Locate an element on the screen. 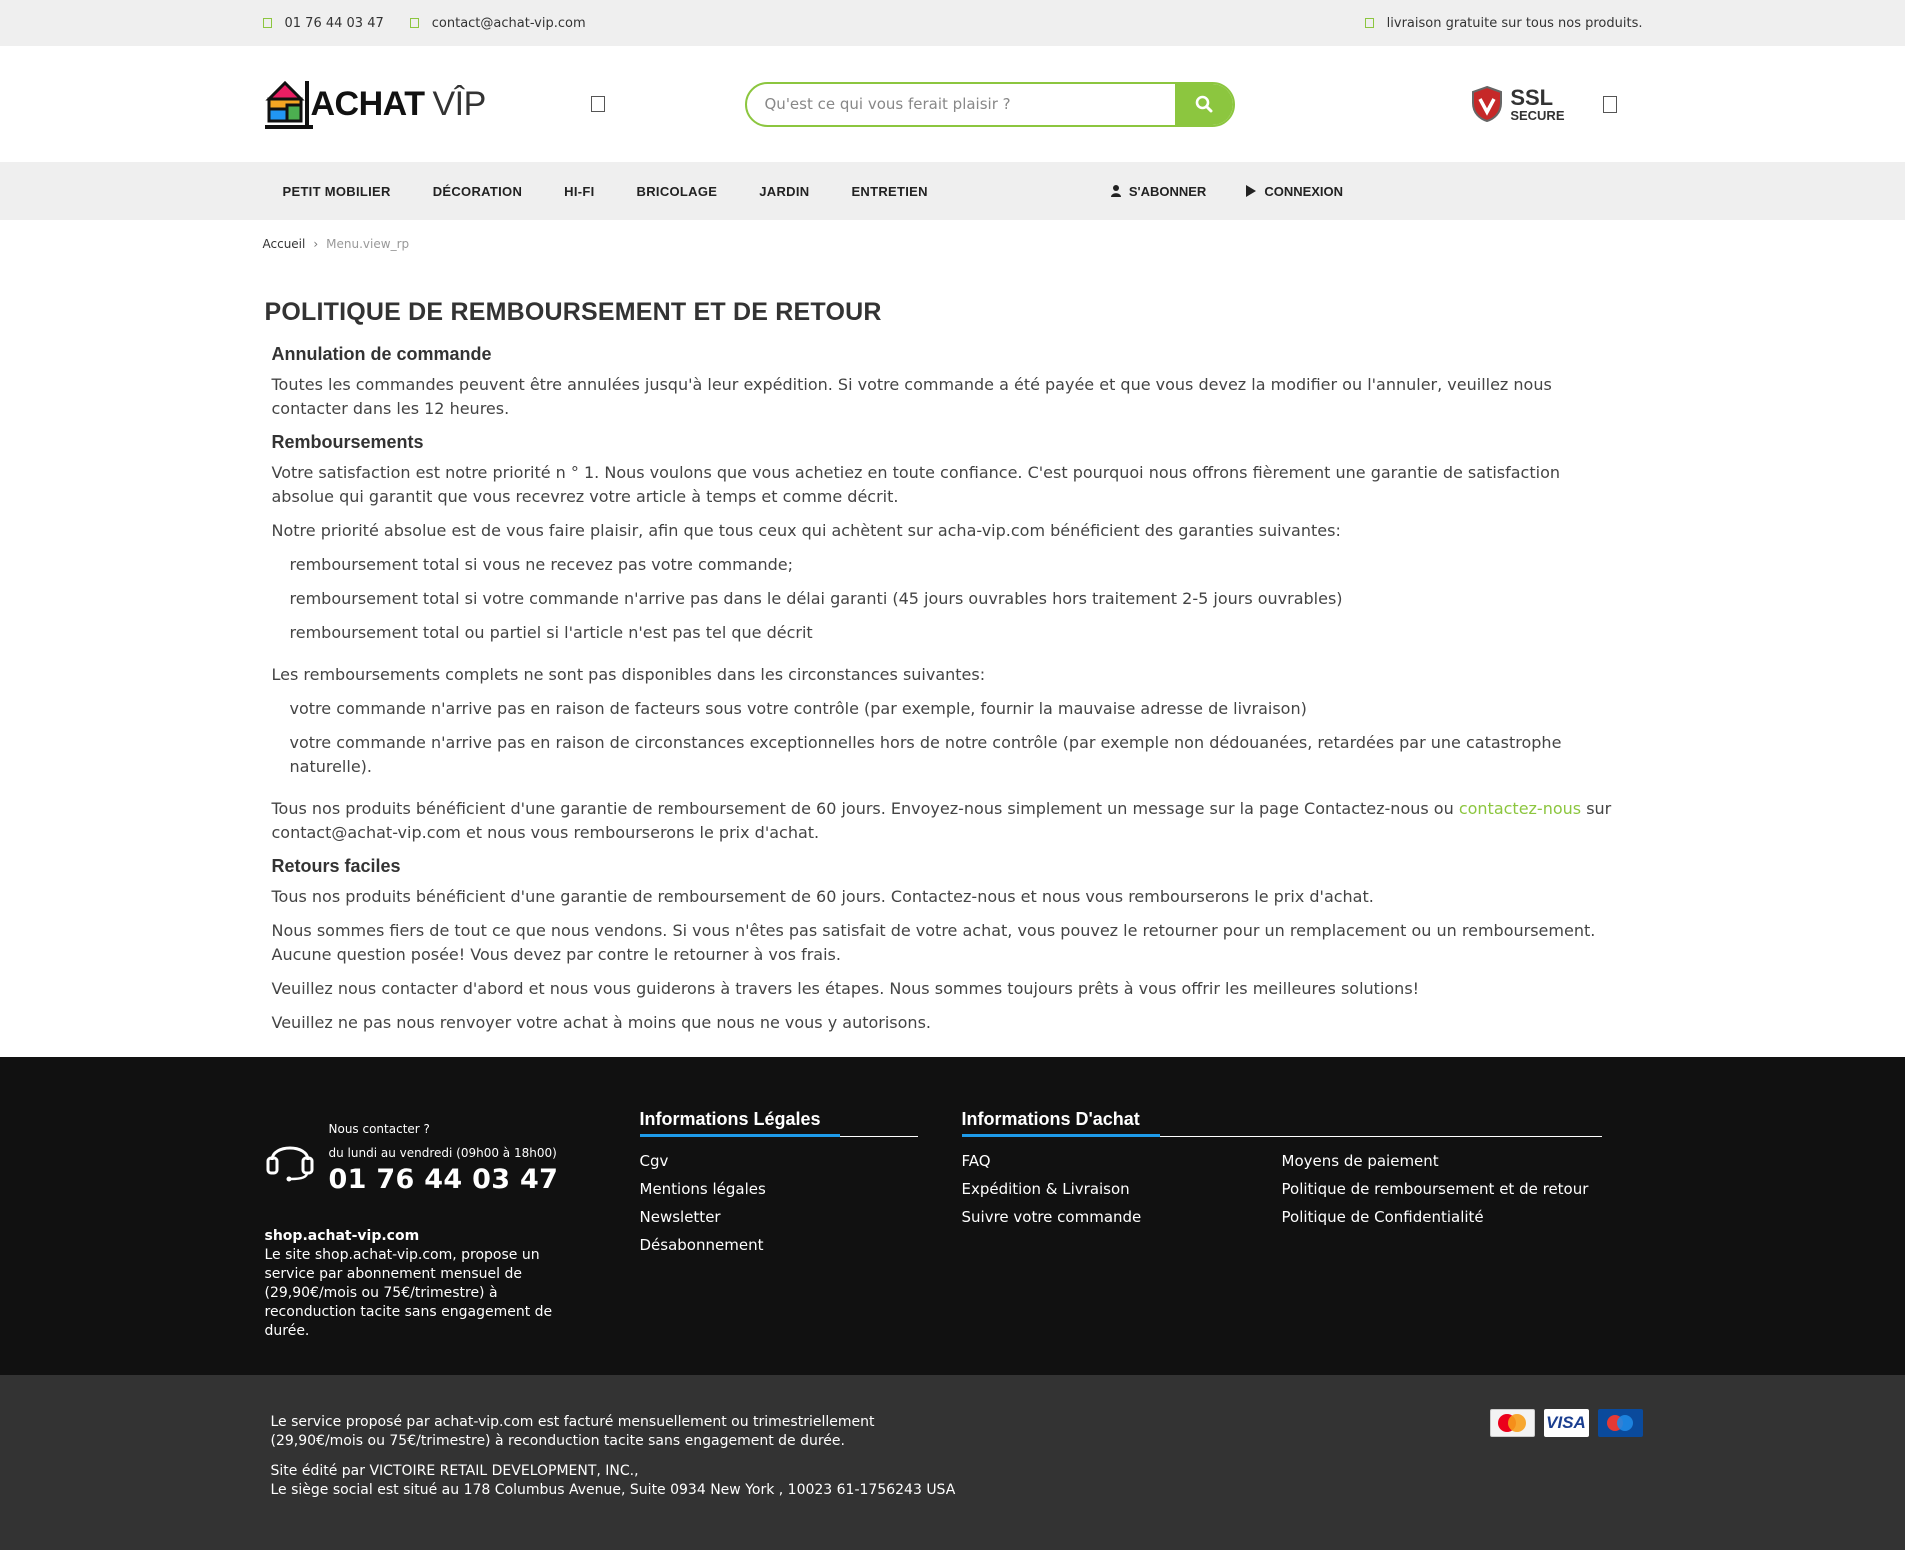  visa-icon: VISA is located at coordinates (1566, 1423).